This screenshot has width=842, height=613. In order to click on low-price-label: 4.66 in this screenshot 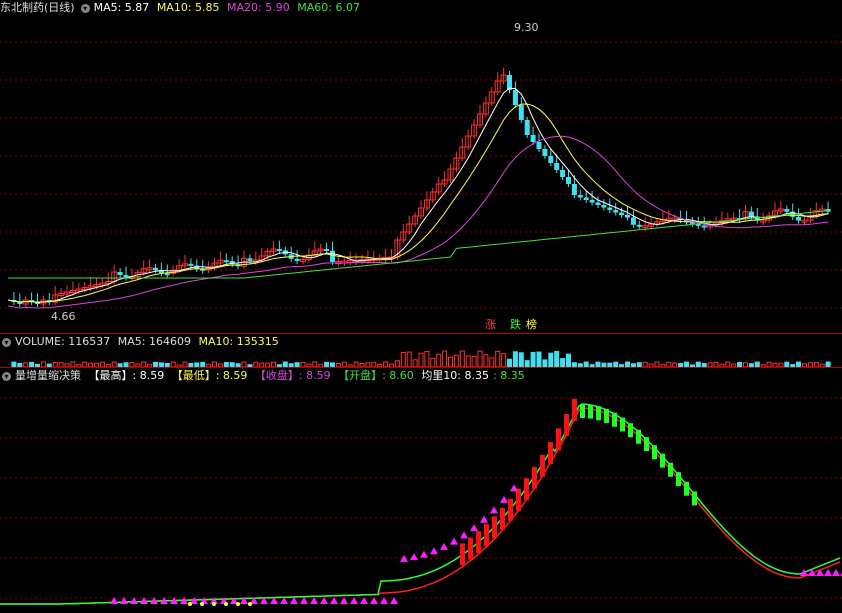, I will do `click(63, 316)`.